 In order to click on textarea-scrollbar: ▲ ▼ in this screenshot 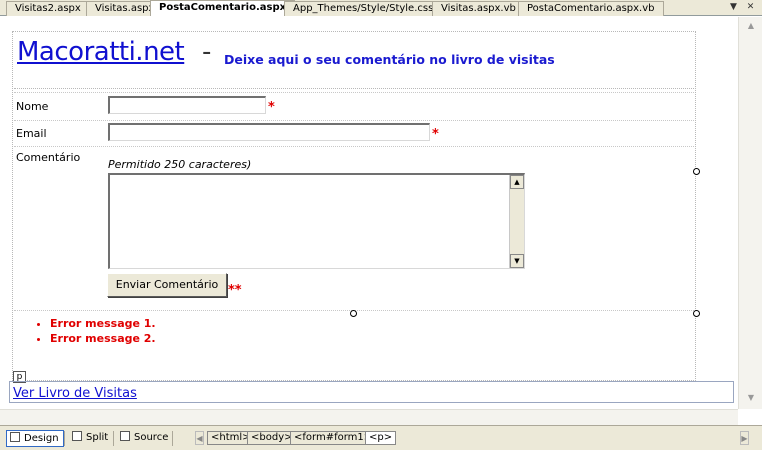, I will do `click(516, 221)`.